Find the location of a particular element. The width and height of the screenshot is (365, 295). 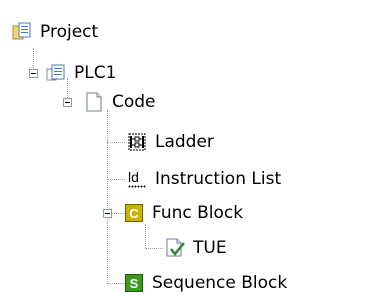

tree-item-tue: TUE is located at coordinates (196, 248).